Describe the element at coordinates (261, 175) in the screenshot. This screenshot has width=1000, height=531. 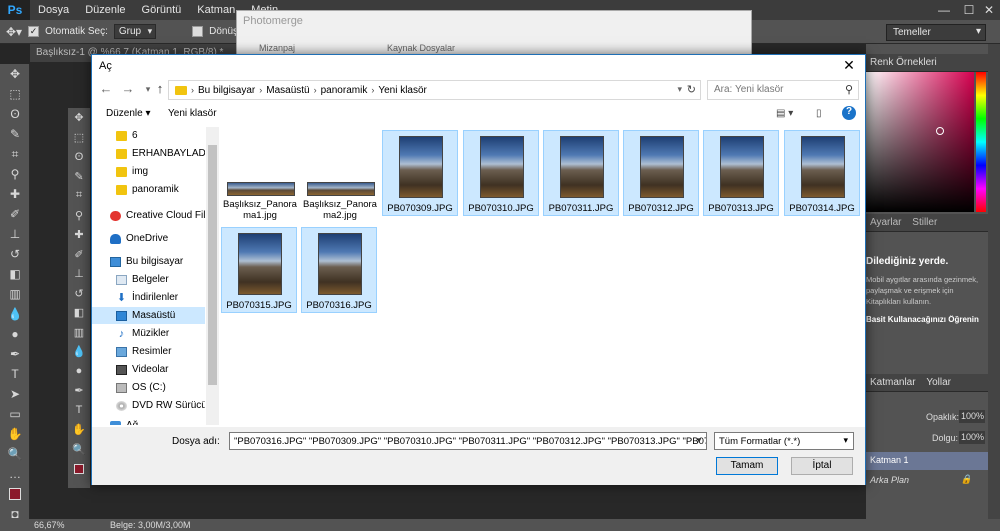
I see `file-item-panorama1: Başlıksız_Panora ma1.jpg` at that location.